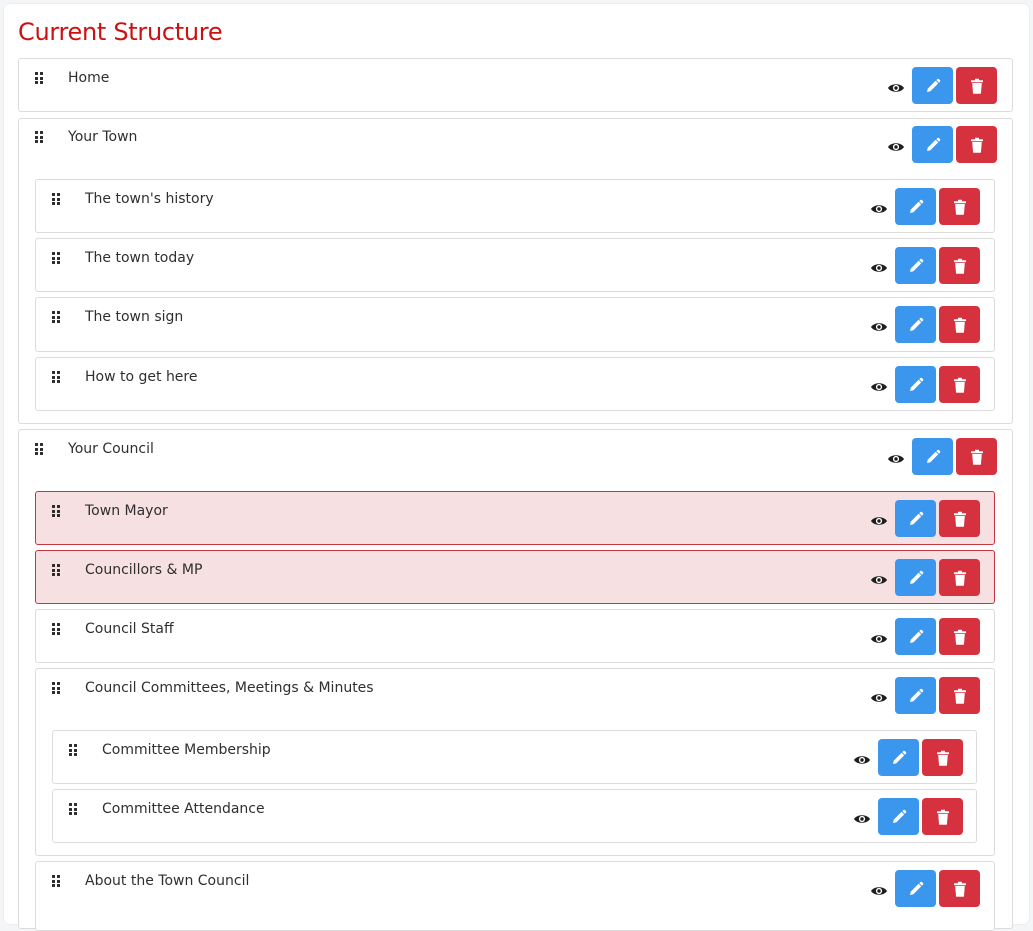 Image resolution: width=1033 pixels, height=931 pixels. Describe the element at coordinates (140, 258) in the screenshot. I see `item-label: The town today` at that location.